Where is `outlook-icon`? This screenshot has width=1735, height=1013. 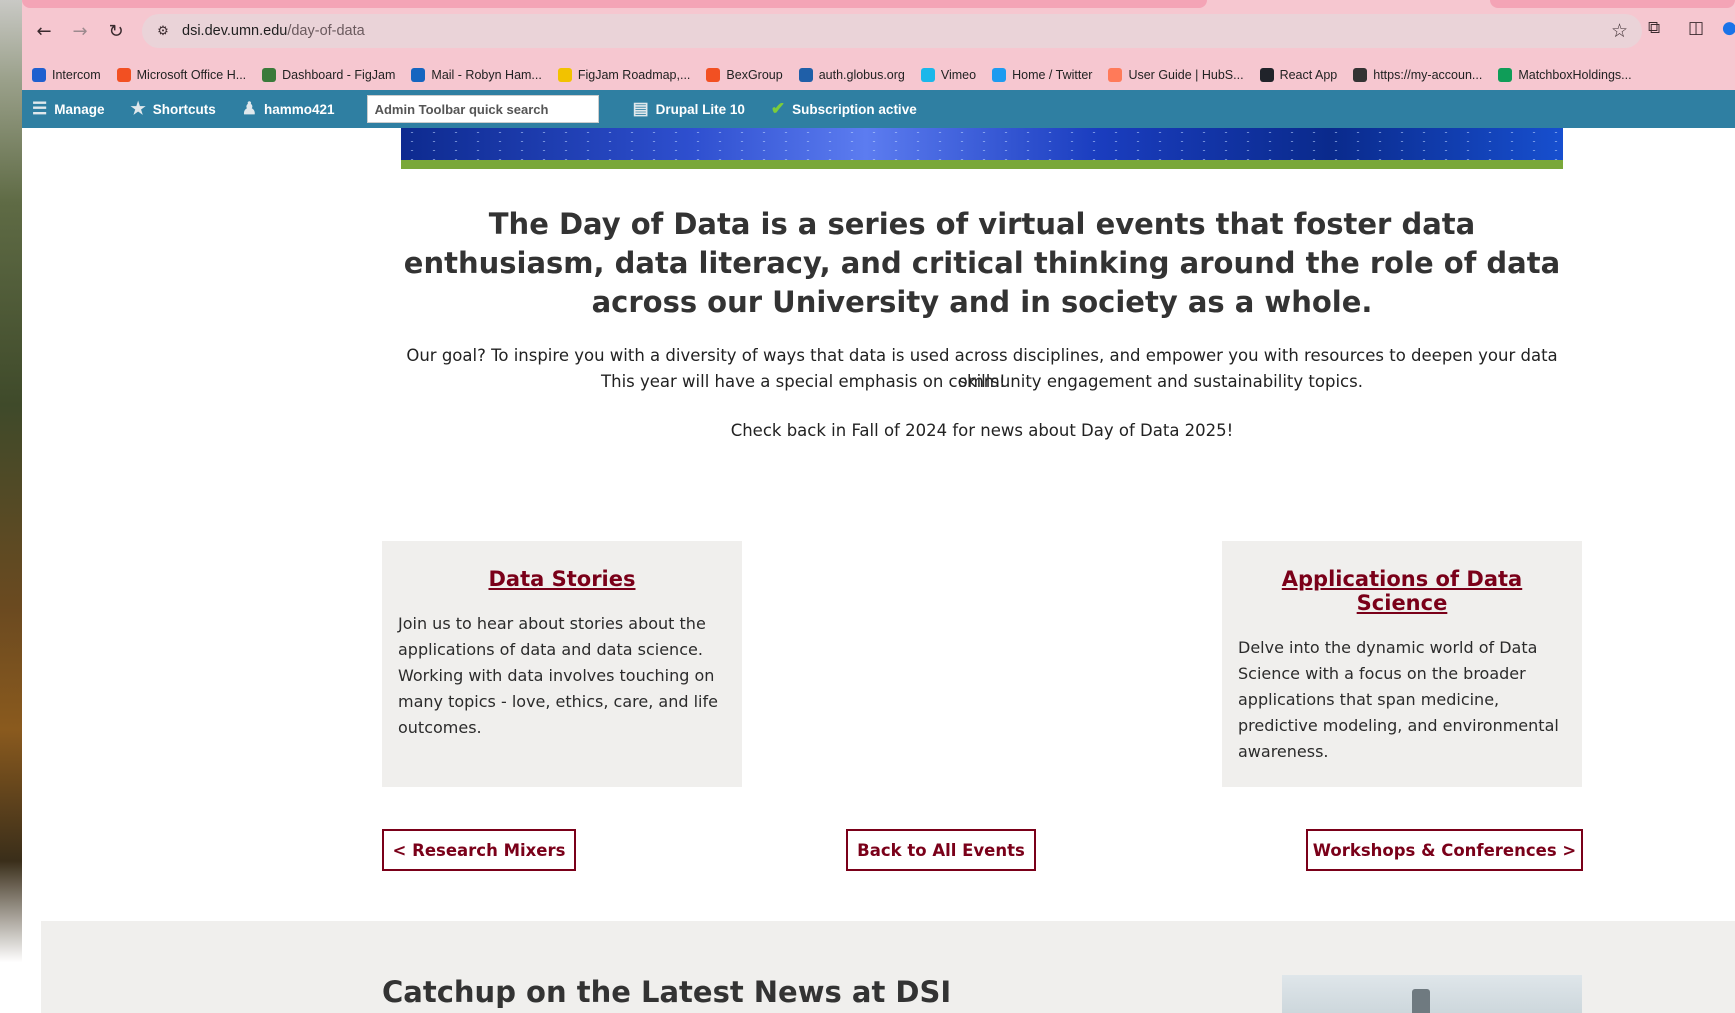
outlook-icon is located at coordinates (418, 75).